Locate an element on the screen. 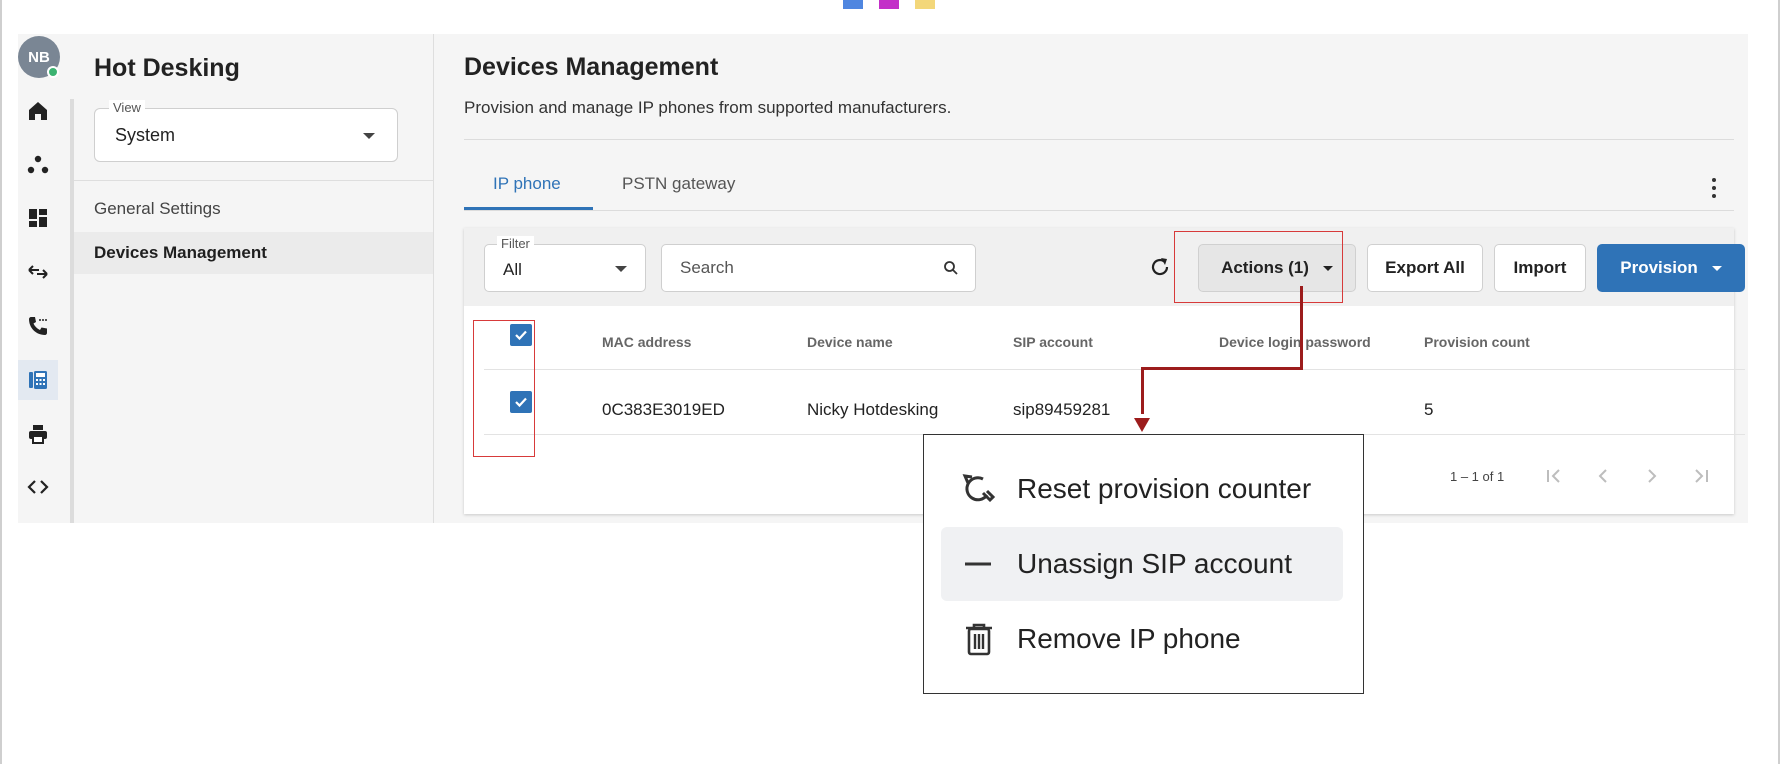 Image resolution: width=1780 pixels, height=764 pixels. online-status-dot is located at coordinates (53, 72).